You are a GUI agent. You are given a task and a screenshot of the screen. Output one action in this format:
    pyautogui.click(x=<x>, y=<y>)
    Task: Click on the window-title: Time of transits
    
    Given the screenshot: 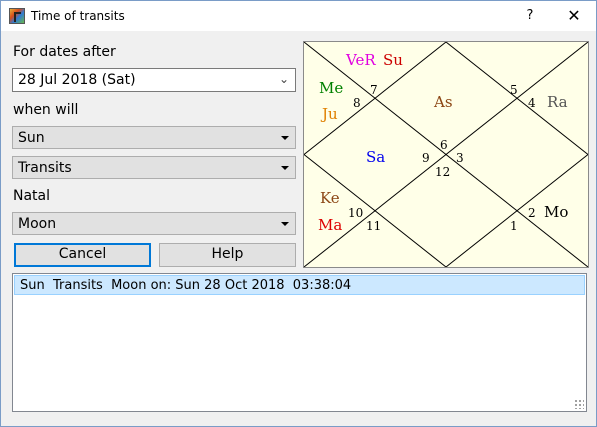 What is the action you would take?
    pyautogui.click(x=78, y=16)
    